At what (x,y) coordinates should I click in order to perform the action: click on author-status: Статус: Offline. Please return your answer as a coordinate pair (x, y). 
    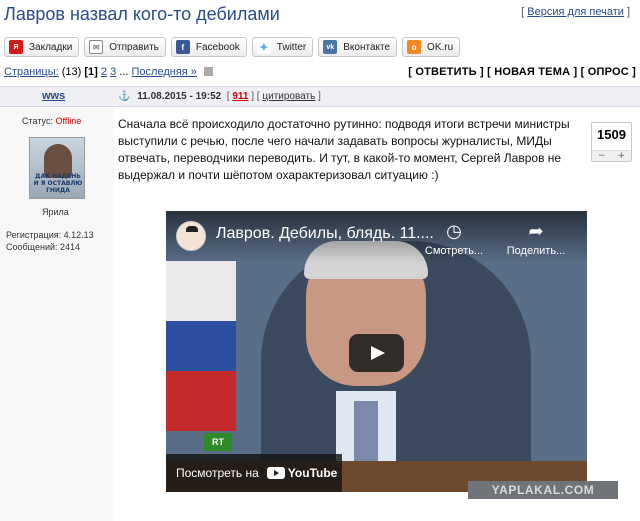
    Looking at the image, I should click on (51, 121).